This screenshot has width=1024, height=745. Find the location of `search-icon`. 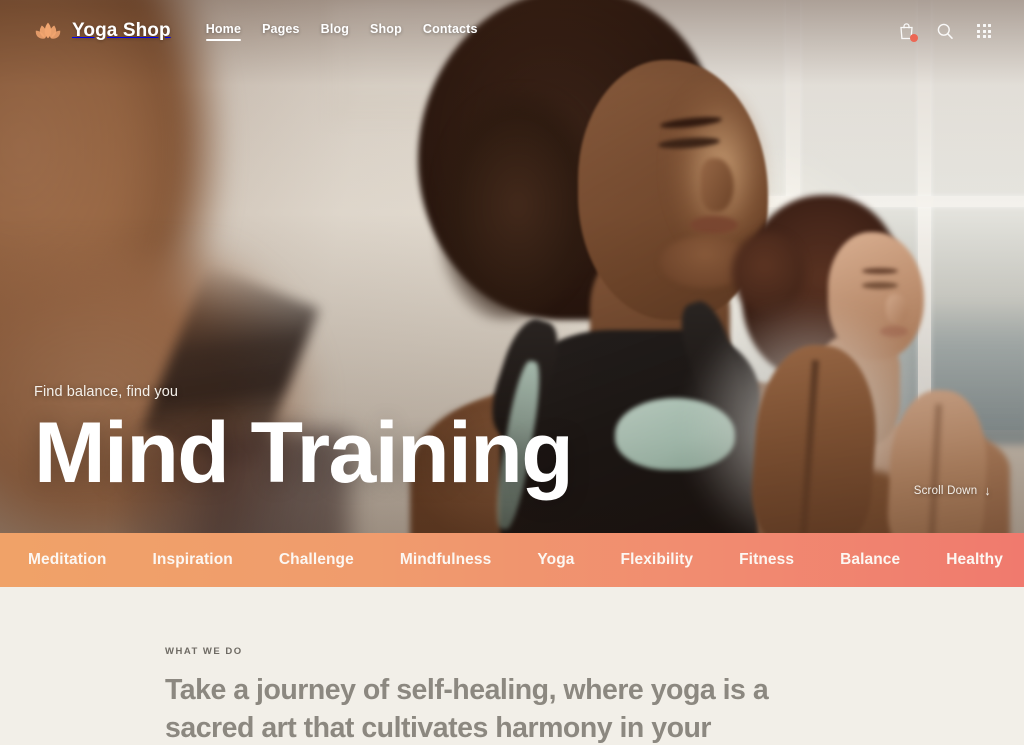

search-icon is located at coordinates (945, 31).